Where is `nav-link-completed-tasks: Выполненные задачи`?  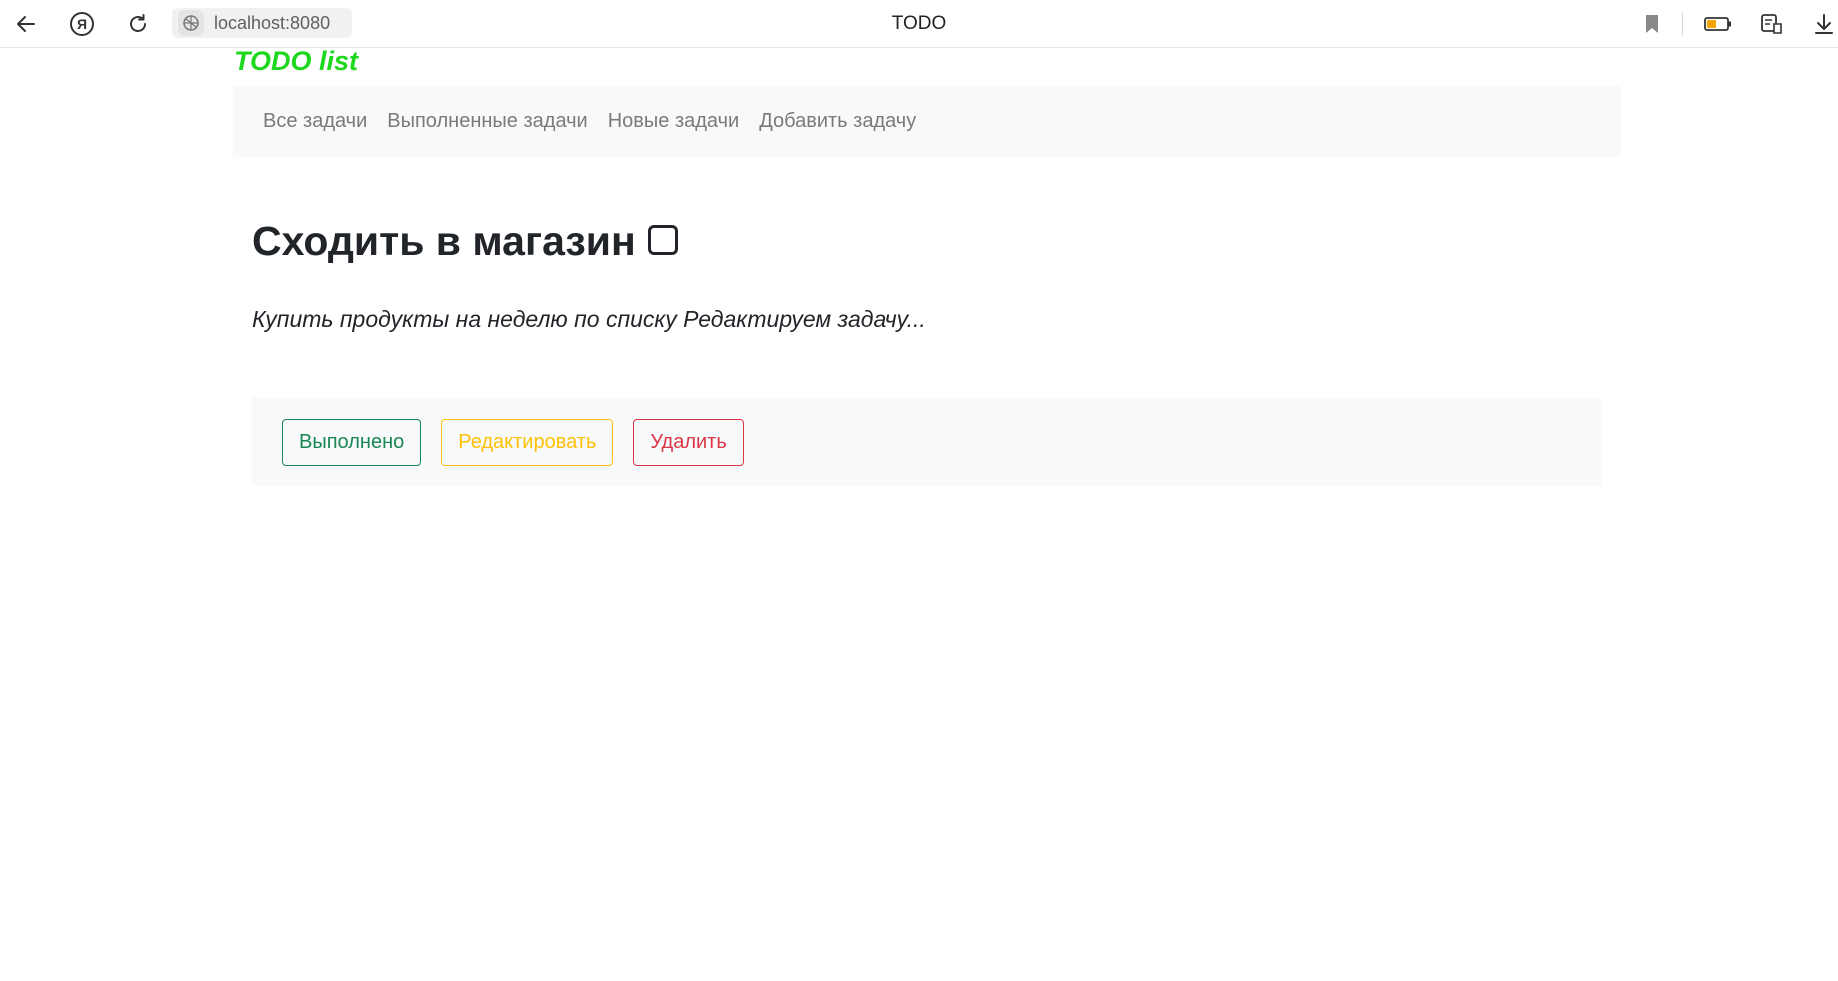 nav-link-completed-tasks: Выполненные задачи is located at coordinates (487, 121).